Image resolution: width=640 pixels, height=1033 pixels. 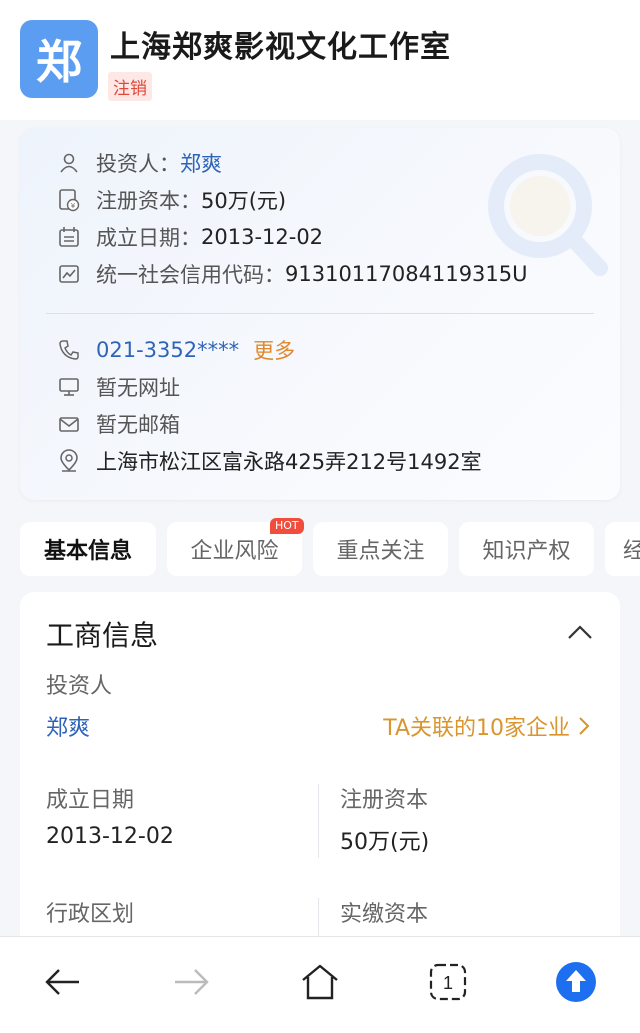 I want to click on phone-more-link: 更多, so click(x=274, y=350).